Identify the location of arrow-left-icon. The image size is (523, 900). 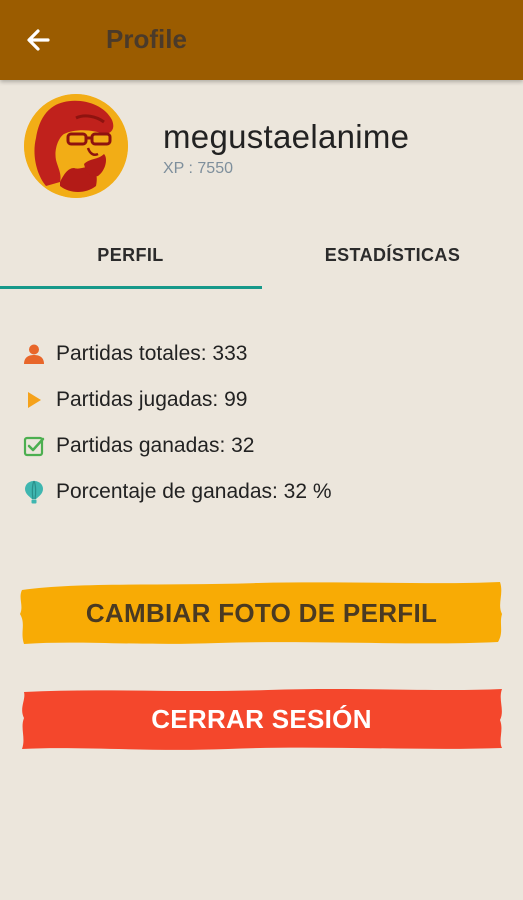
(38, 40).